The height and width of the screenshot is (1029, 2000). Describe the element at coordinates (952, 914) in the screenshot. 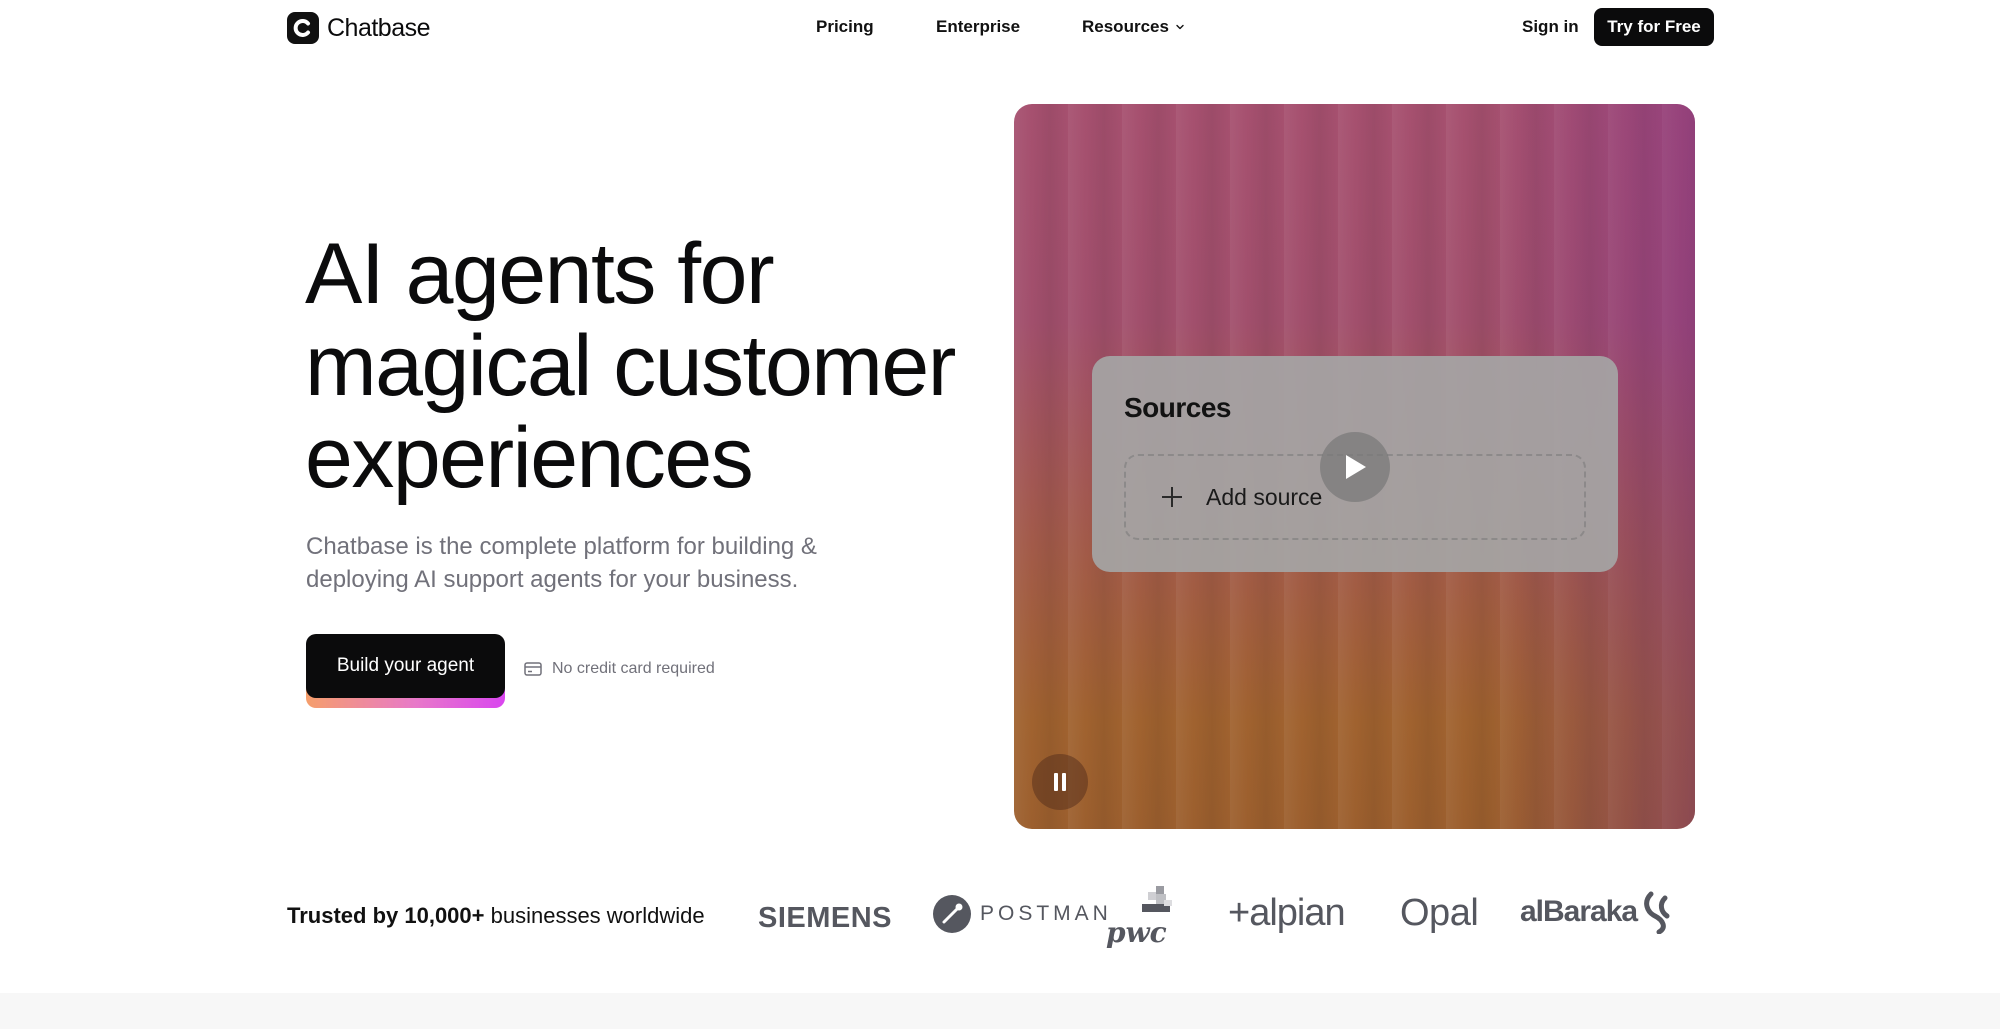

I see `postman-mark-icon` at that location.